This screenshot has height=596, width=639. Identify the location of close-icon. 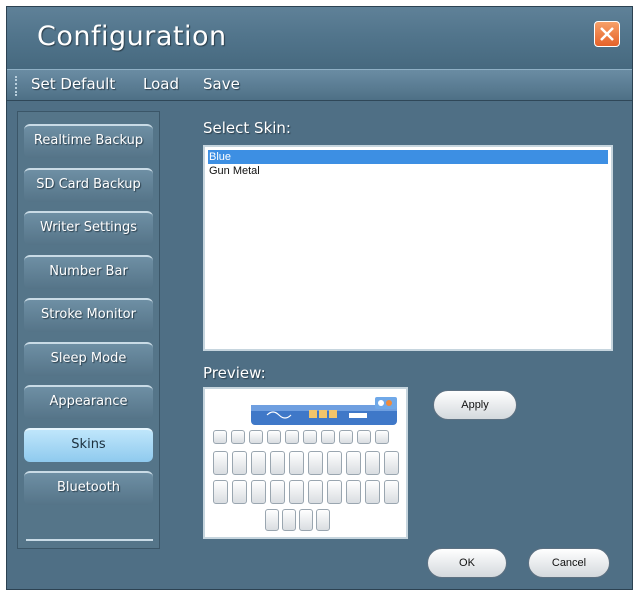
(607, 34).